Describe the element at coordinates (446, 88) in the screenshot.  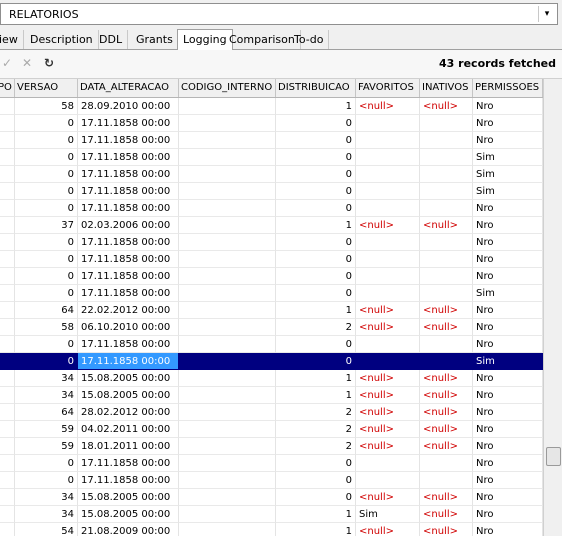
I see `column-header-inativos: INATIVOS` at that location.